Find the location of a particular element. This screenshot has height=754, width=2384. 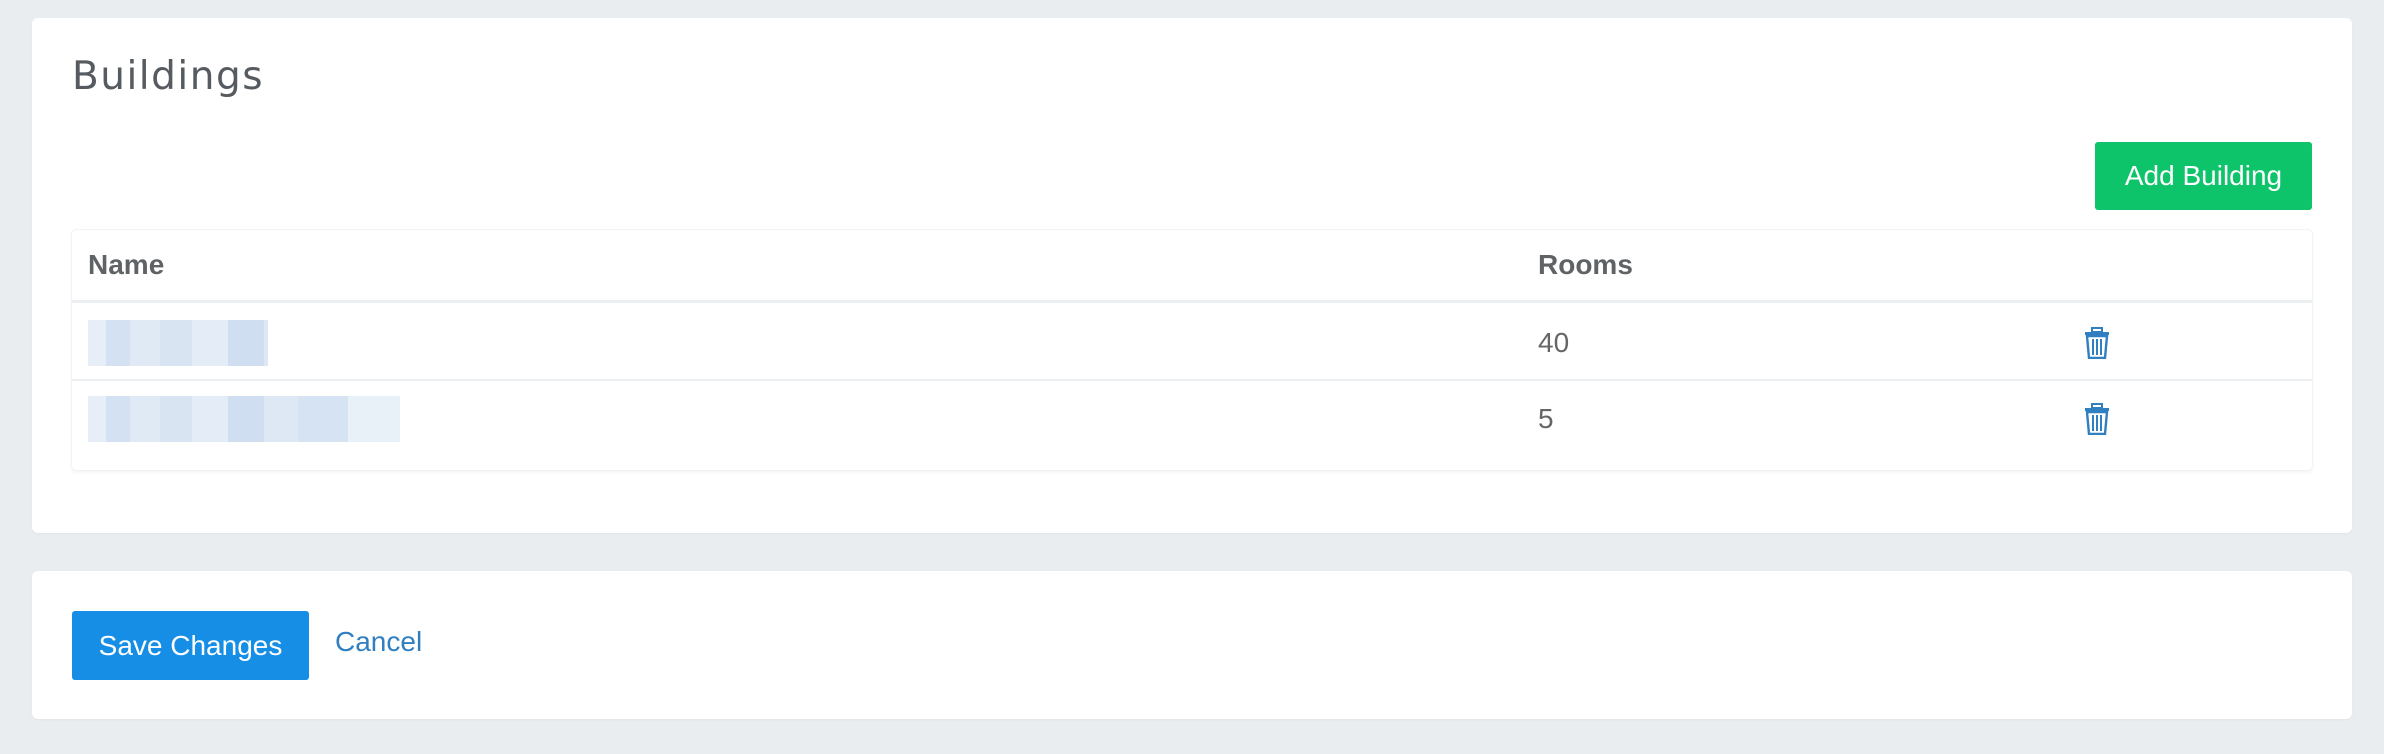

table-row: 40 is located at coordinates (1192, 343).